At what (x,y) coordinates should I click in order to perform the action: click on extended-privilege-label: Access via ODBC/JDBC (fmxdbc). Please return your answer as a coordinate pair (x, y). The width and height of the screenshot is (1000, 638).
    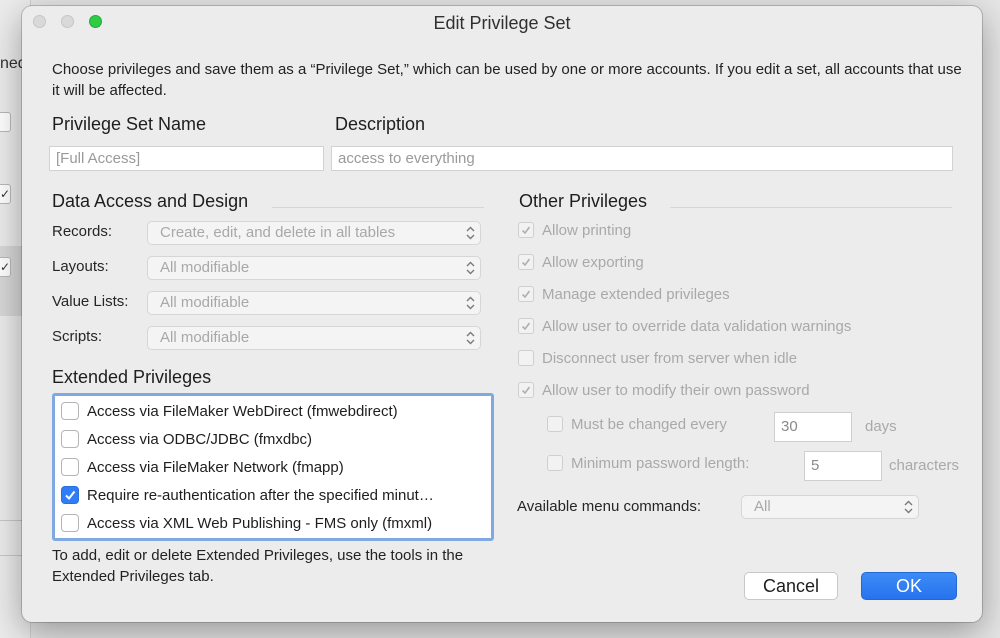
    Looking at the image, I should click on (200, 439).